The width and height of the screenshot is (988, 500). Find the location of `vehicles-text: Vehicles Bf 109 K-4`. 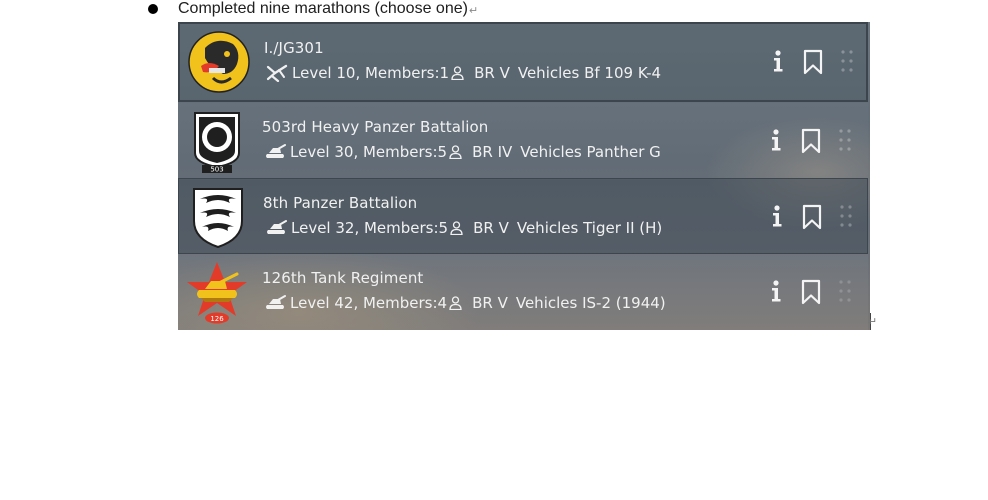

vehicles-text: Vehicles Bf 109 K-4 is located at coordinates (589, 73).